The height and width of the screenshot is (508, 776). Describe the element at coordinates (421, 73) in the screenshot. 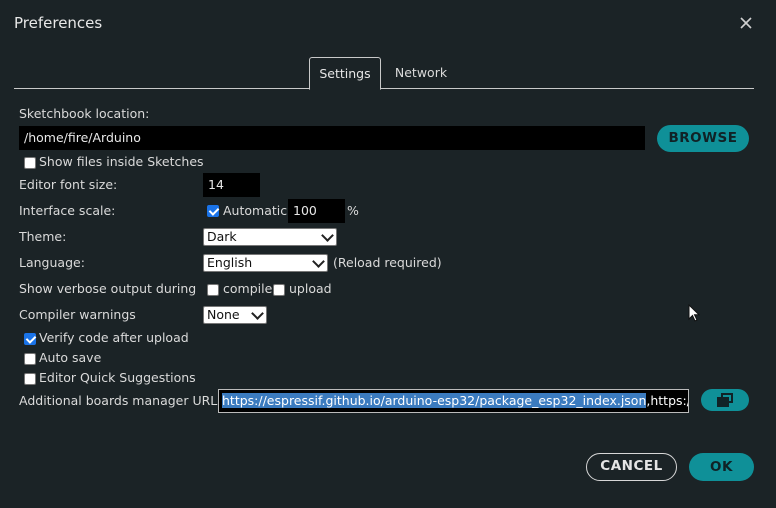

I see `tab-network: Network` at that location.